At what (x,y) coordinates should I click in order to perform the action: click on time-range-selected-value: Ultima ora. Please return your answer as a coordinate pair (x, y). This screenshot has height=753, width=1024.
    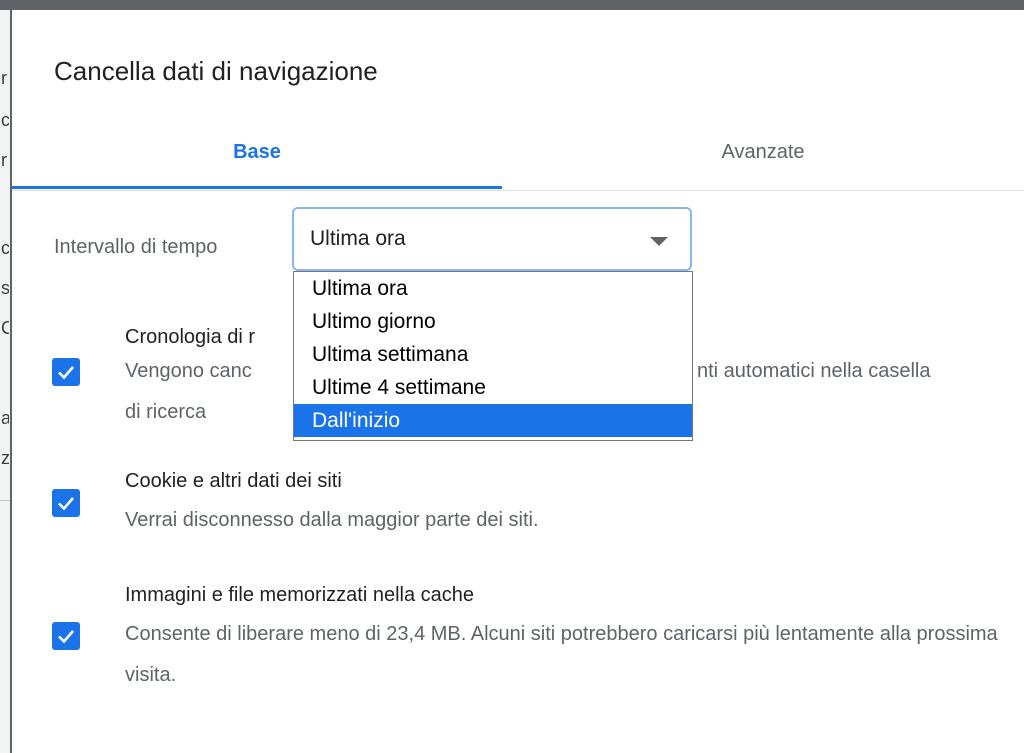
    Looking at the image, I should click on (358, 238).